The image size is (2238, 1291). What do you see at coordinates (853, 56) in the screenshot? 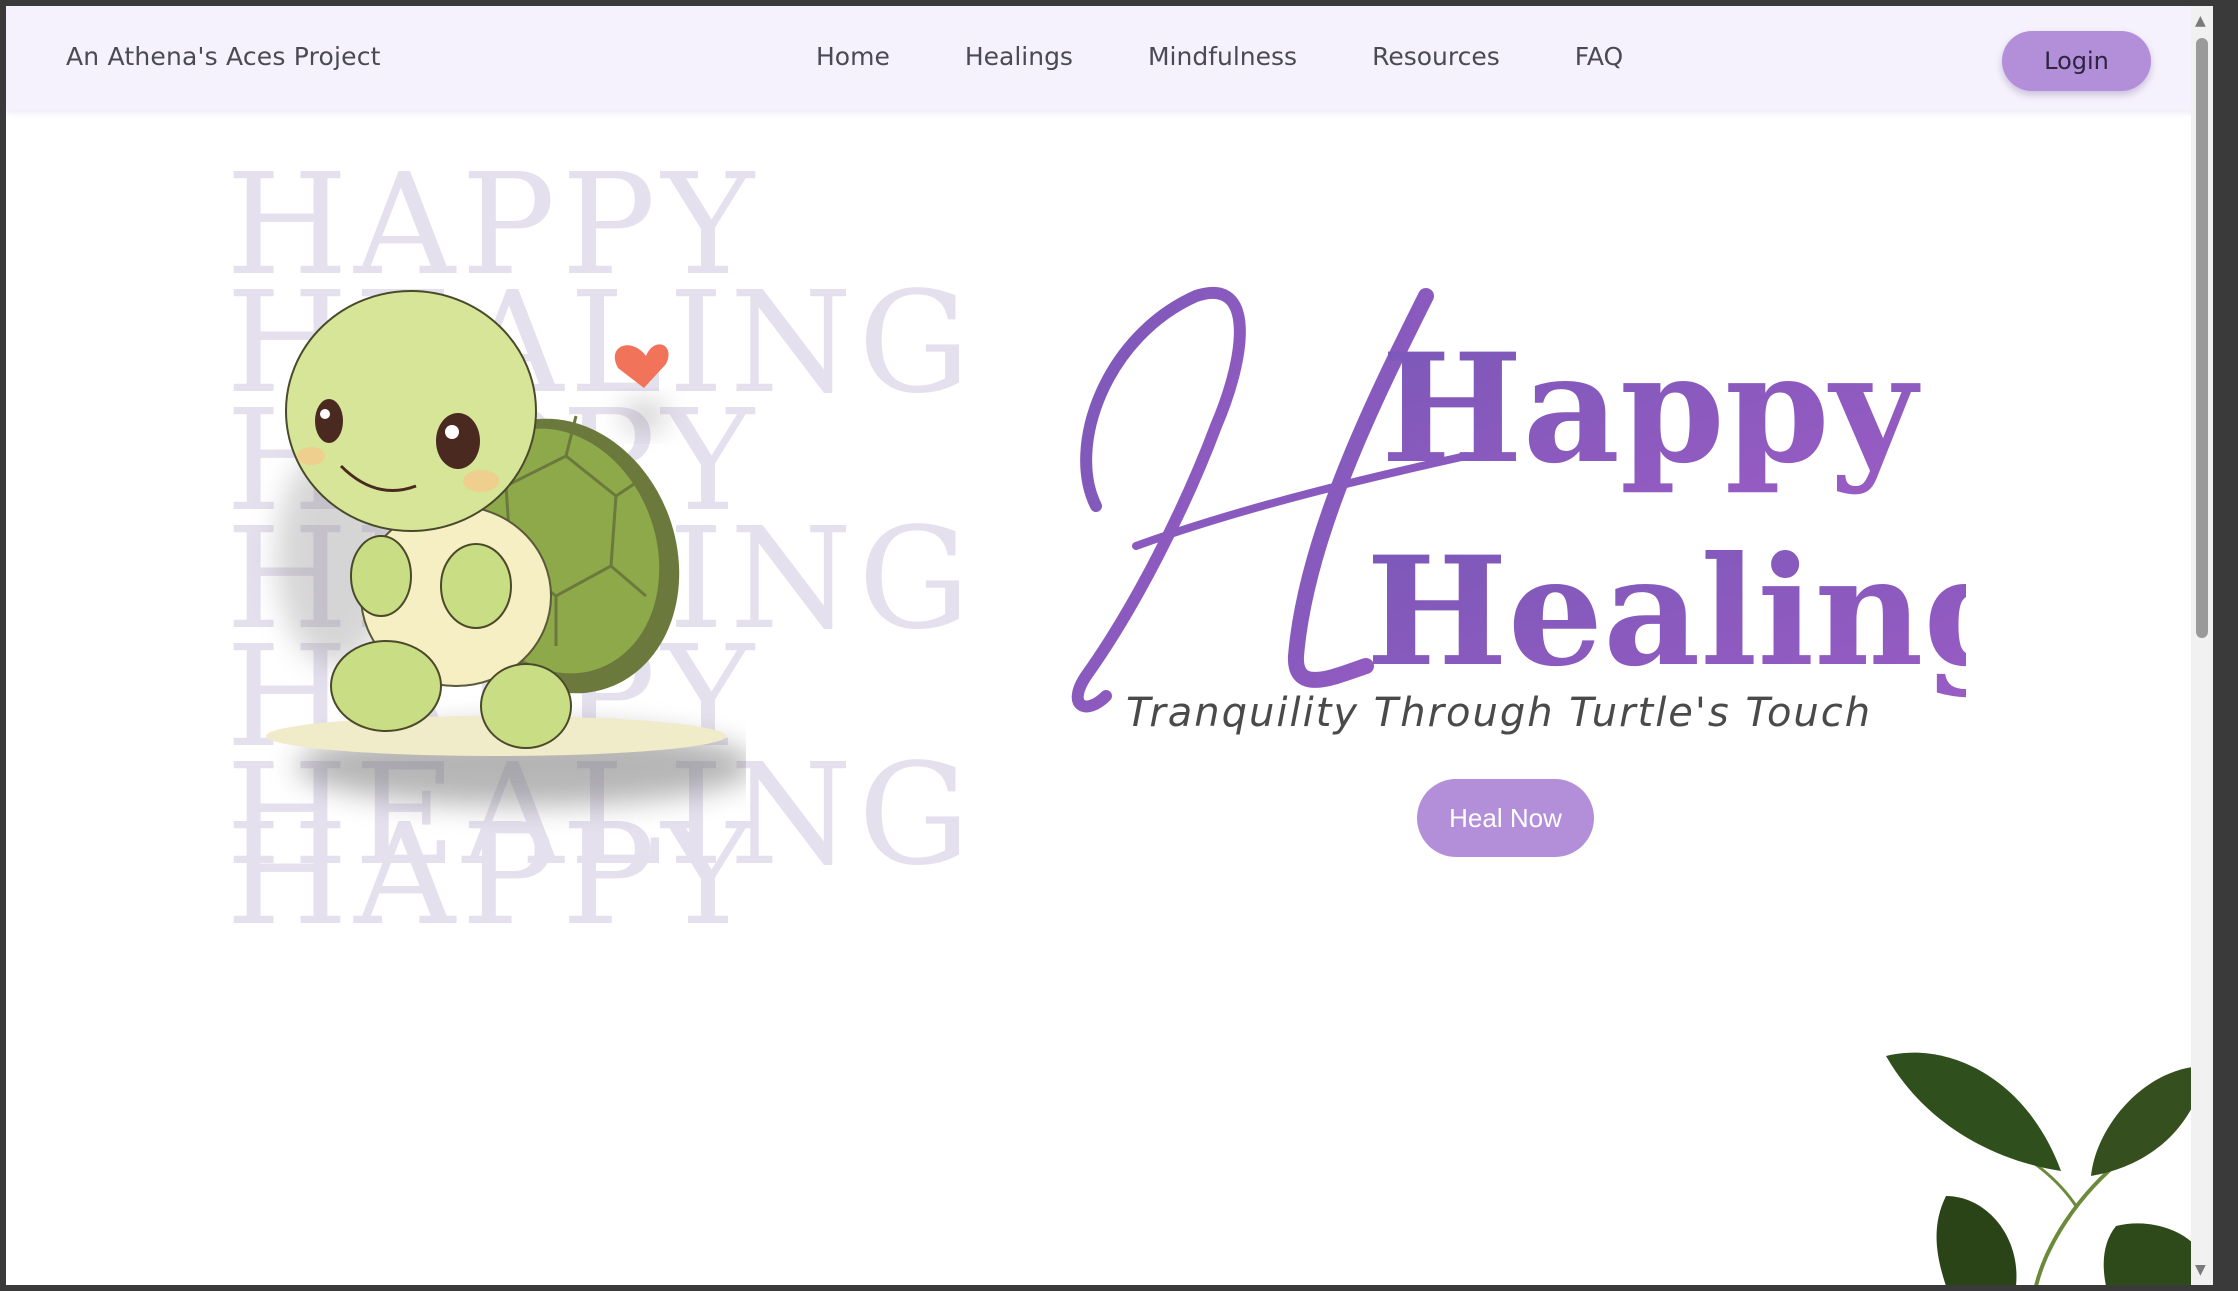
I see `nav-link-home: Home` at bounding box center [853, 56].